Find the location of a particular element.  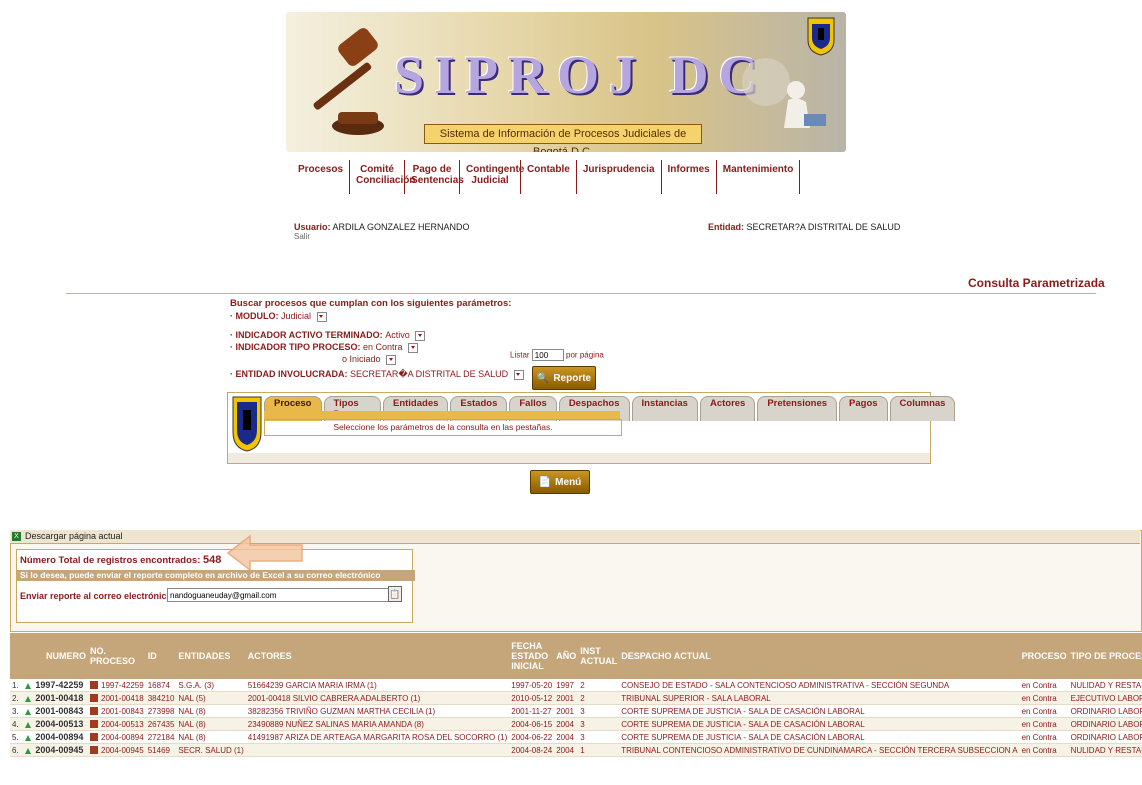

reporte-label: Reporte is located at coordinates (572, 378).